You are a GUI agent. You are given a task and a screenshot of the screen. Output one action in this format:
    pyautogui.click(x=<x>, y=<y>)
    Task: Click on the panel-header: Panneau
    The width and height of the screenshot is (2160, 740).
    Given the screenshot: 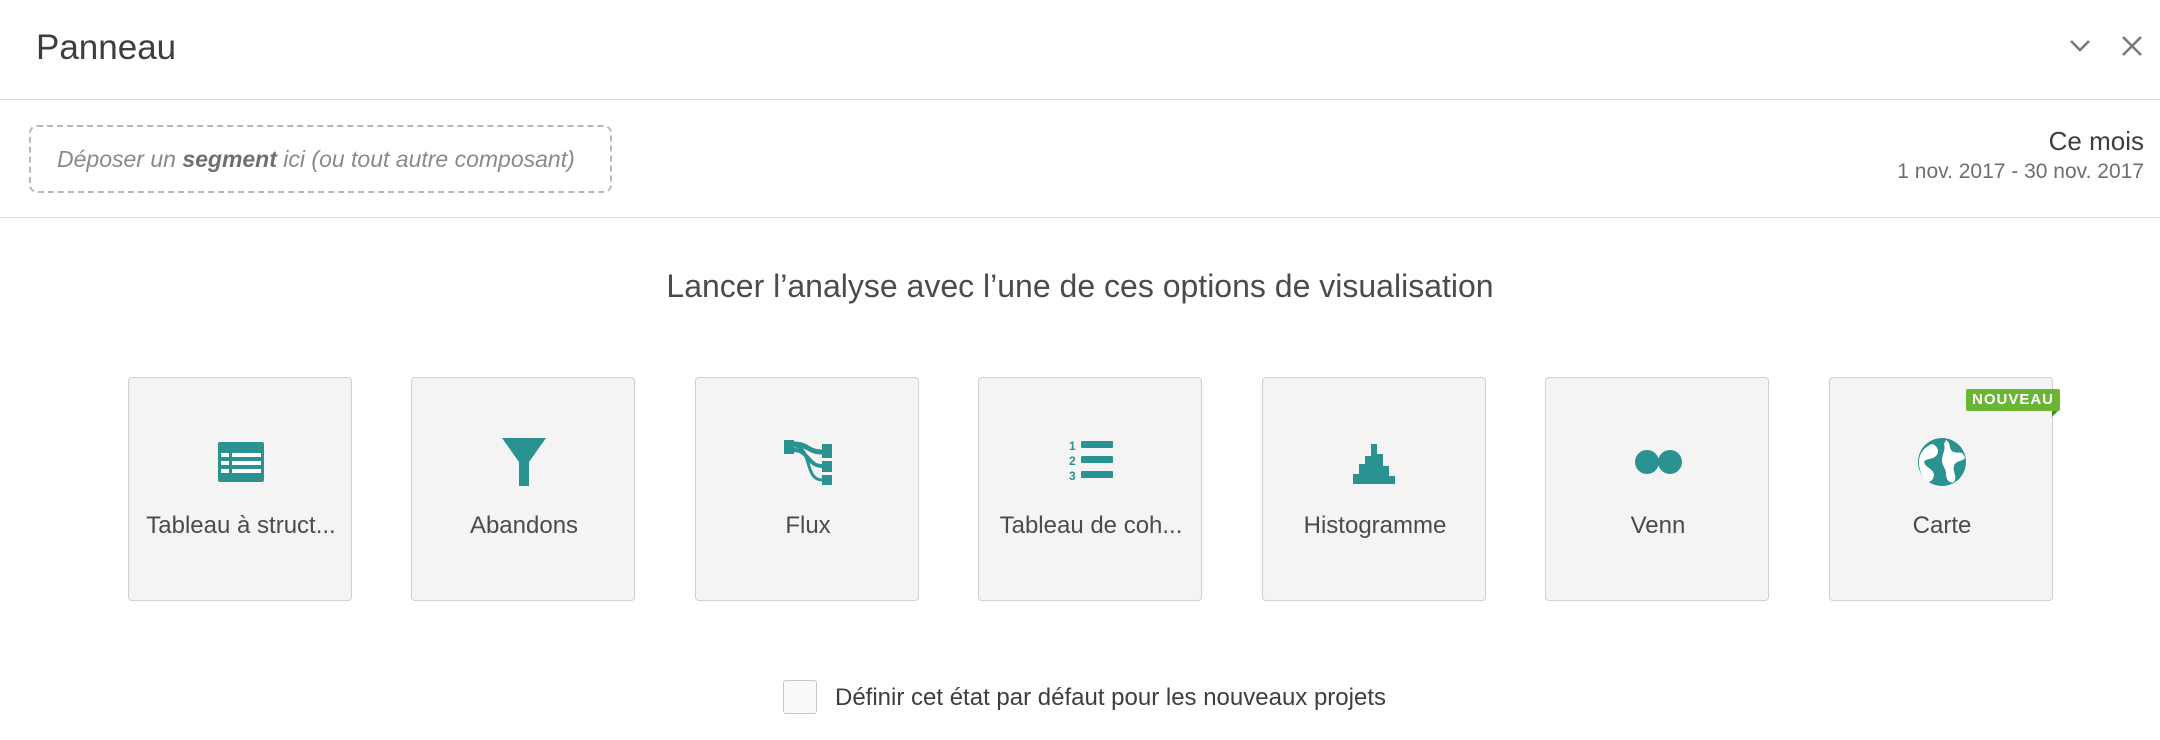 What is the action you would take?
    pyautogui.click(x=1080, y=50)
    